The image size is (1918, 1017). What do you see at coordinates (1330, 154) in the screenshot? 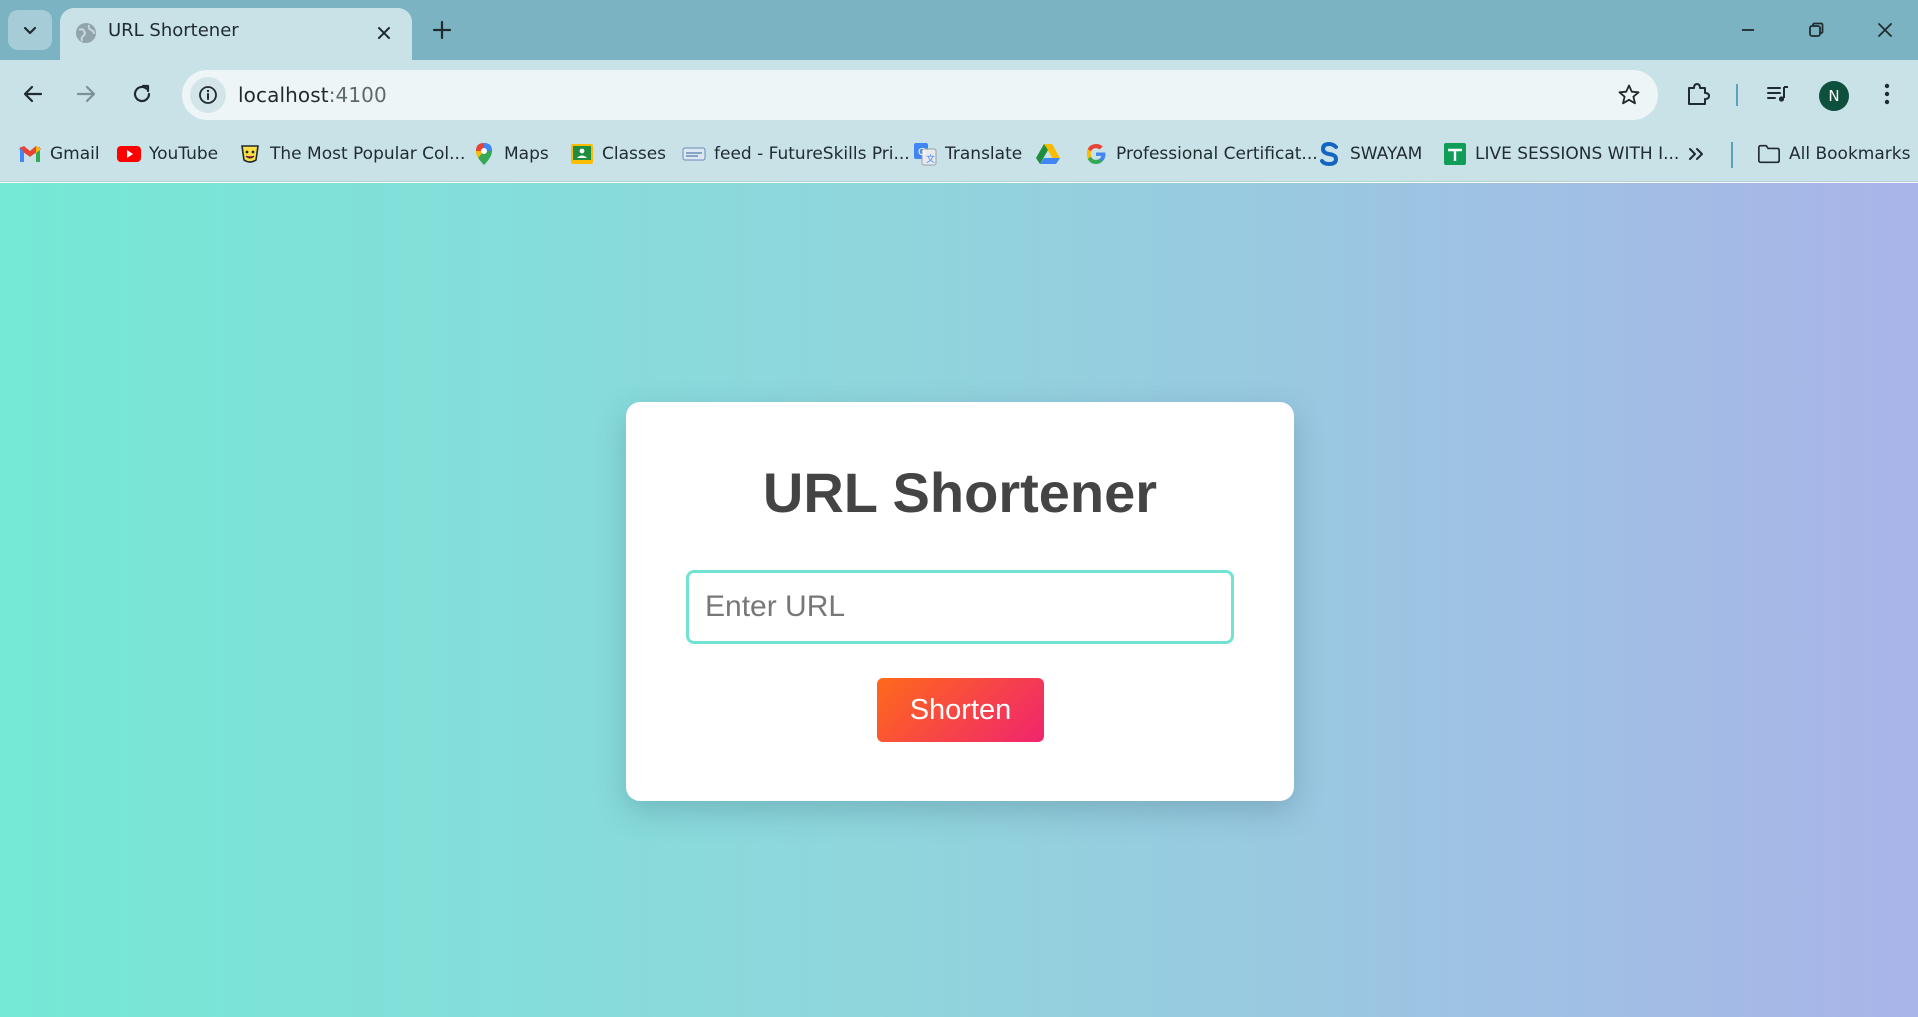
I see `swayam-icon` at bounding box center [1330, 154].